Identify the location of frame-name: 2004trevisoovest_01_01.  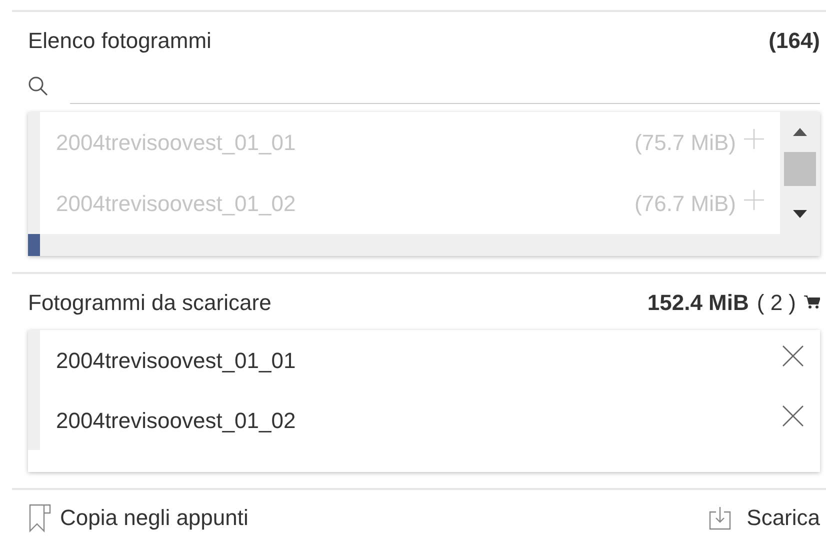
(176, 143).